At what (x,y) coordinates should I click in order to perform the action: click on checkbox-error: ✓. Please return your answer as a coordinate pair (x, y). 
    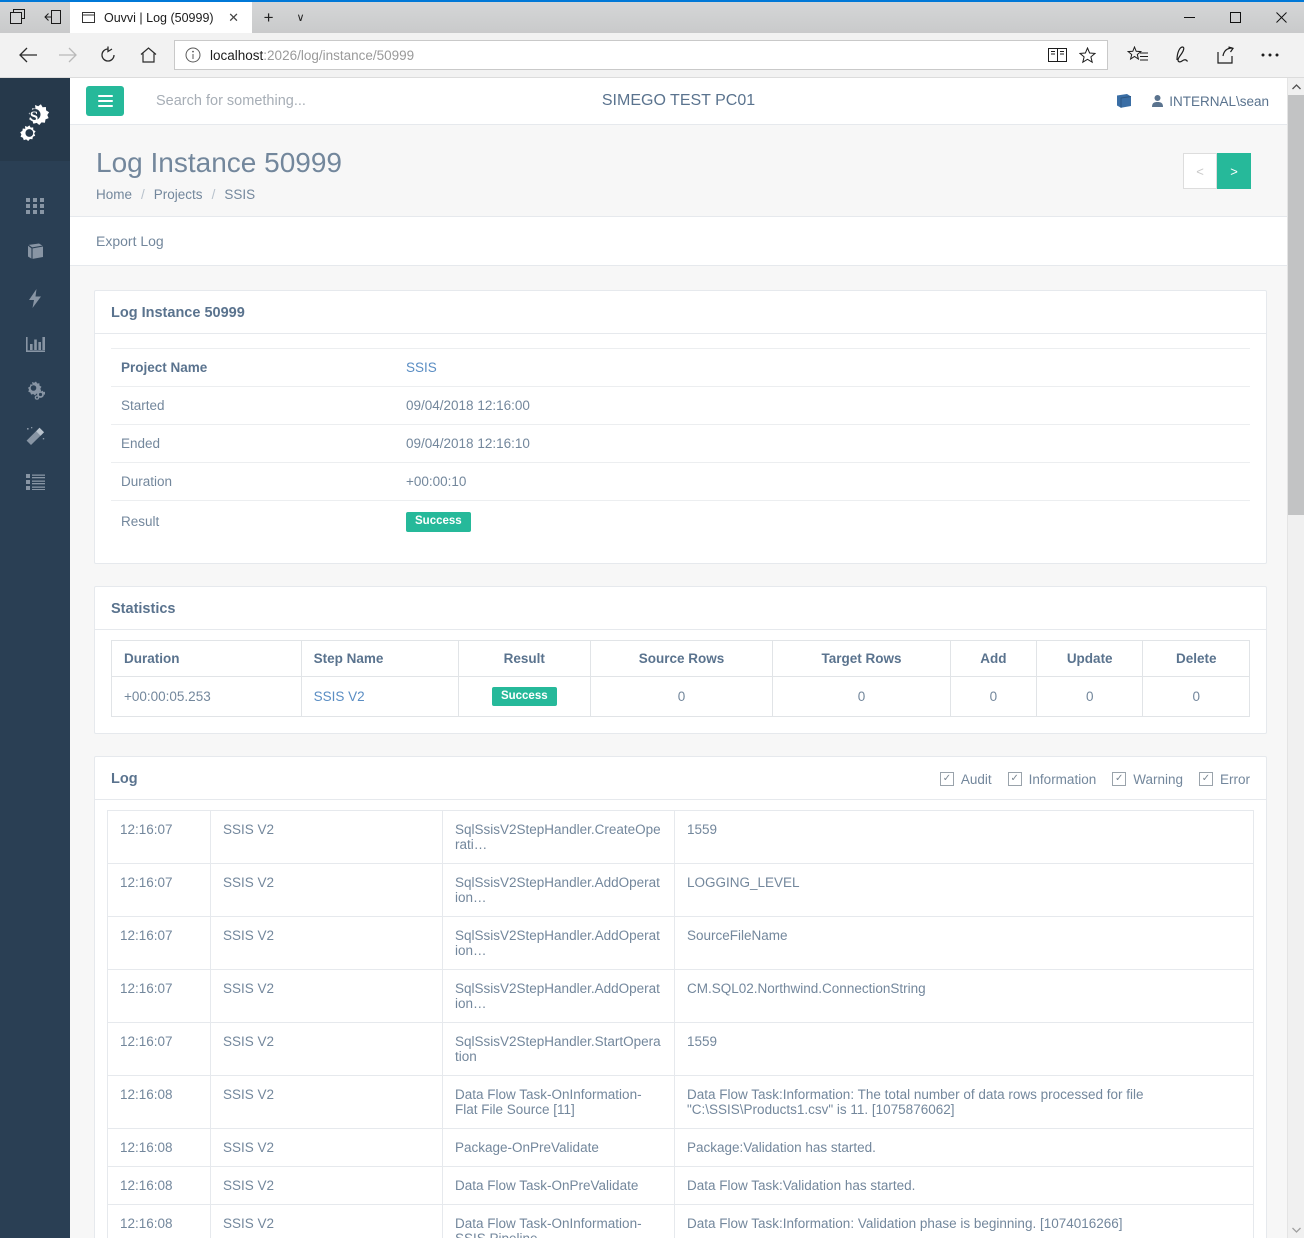
    Looking at the image, I should click on (1206, 779).